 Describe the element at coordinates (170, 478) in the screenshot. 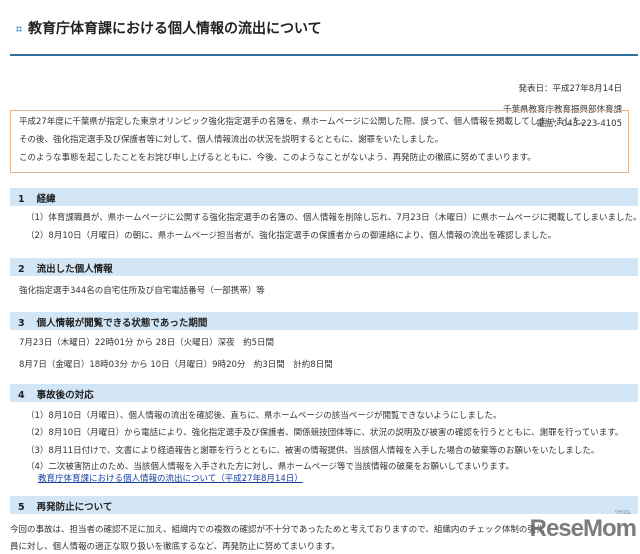

I see `section-link: 教育庁体育課における個人情報の流出について（平成27年8月14日）` at that location.